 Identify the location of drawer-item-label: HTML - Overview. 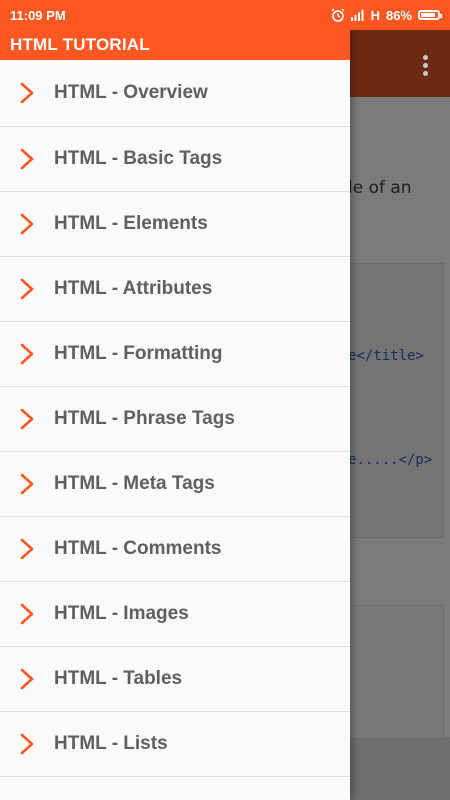
(131, 92).